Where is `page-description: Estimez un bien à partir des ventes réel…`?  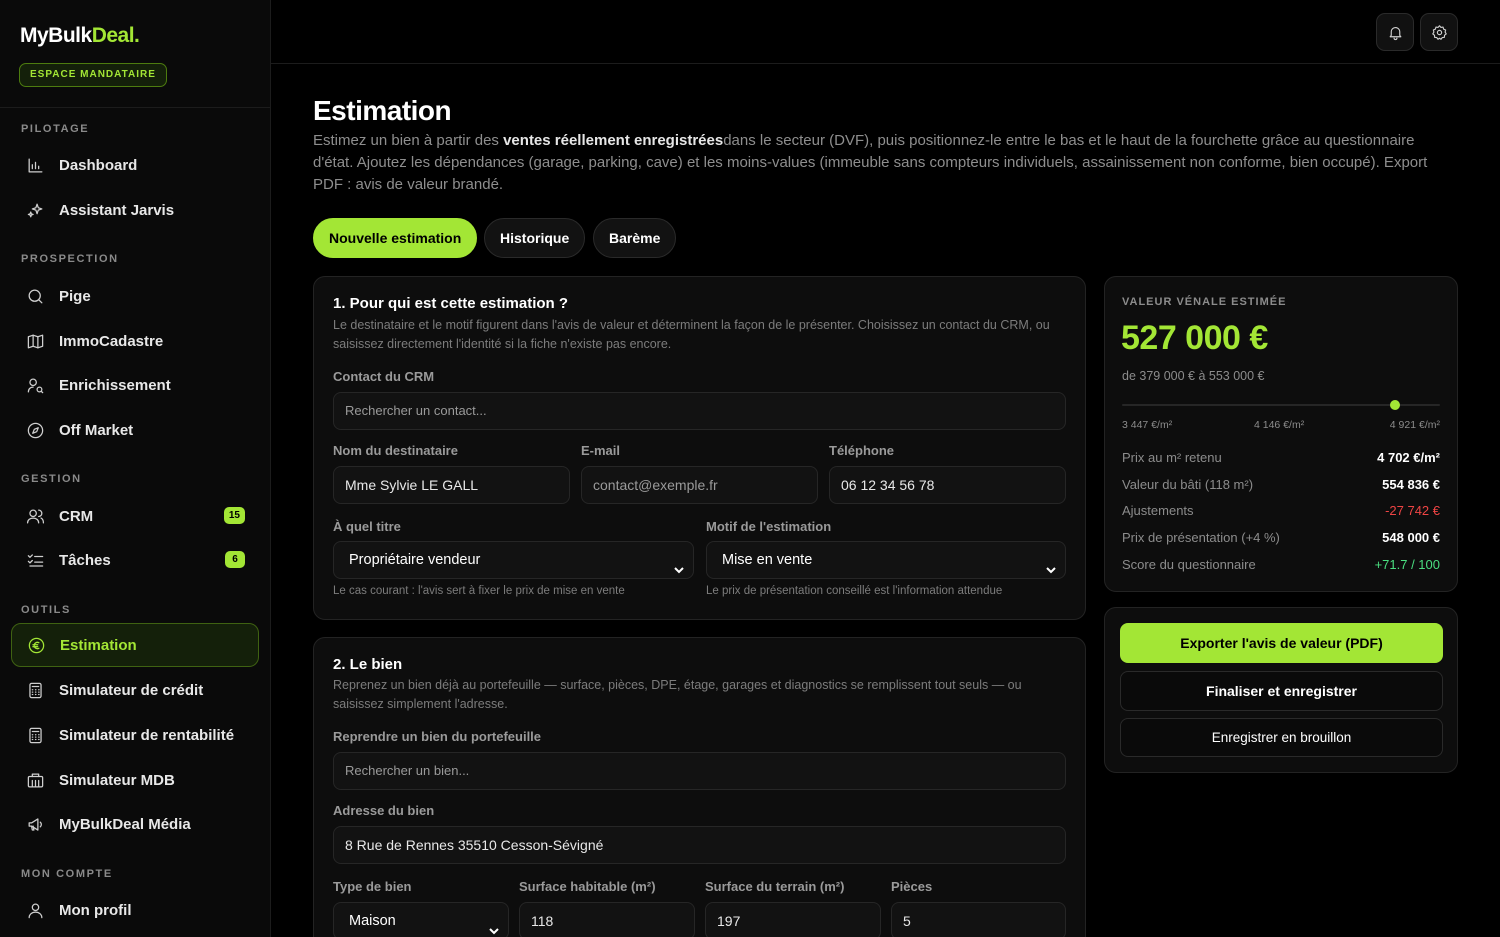 page-description: Estimez un bien à partir des ventes réel… is located at coordinates (870, 162).